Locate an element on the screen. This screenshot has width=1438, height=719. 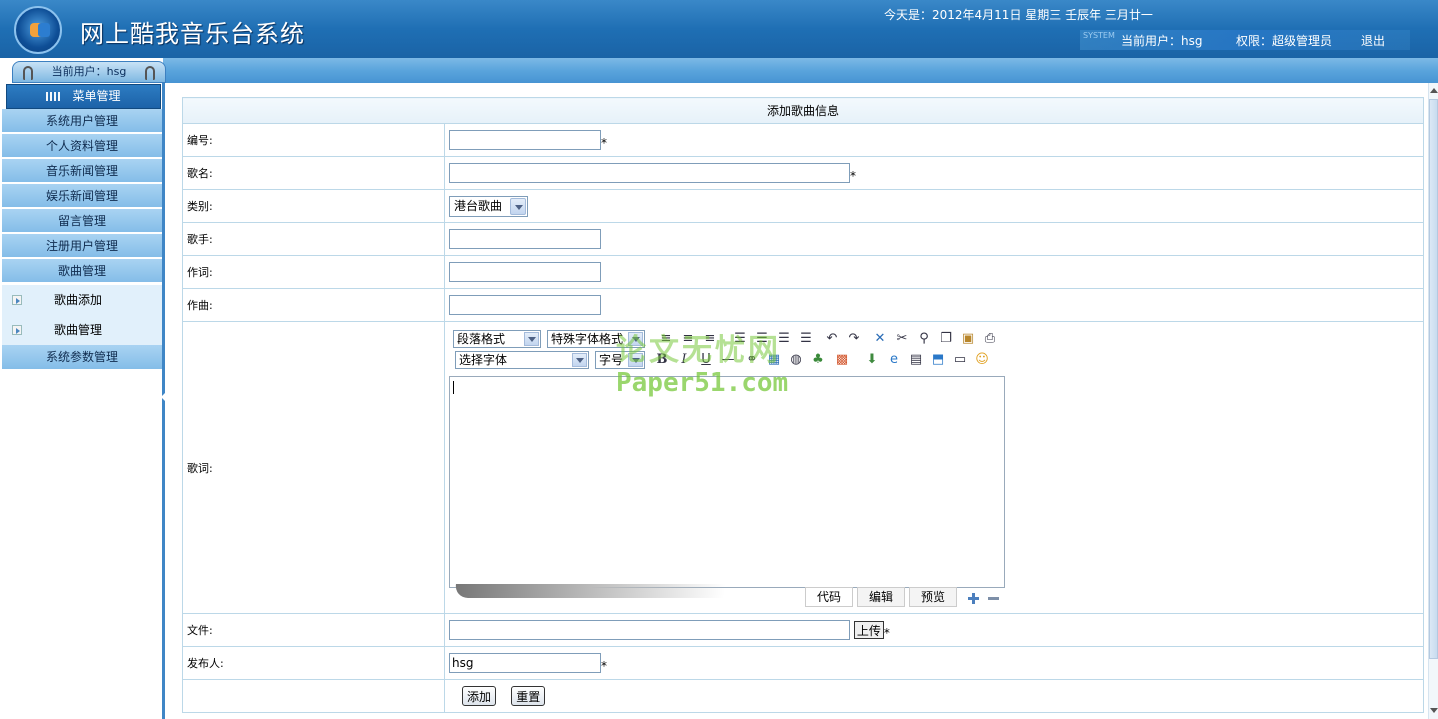
undo-icon: ↶ is located at coordinates (832, 339).